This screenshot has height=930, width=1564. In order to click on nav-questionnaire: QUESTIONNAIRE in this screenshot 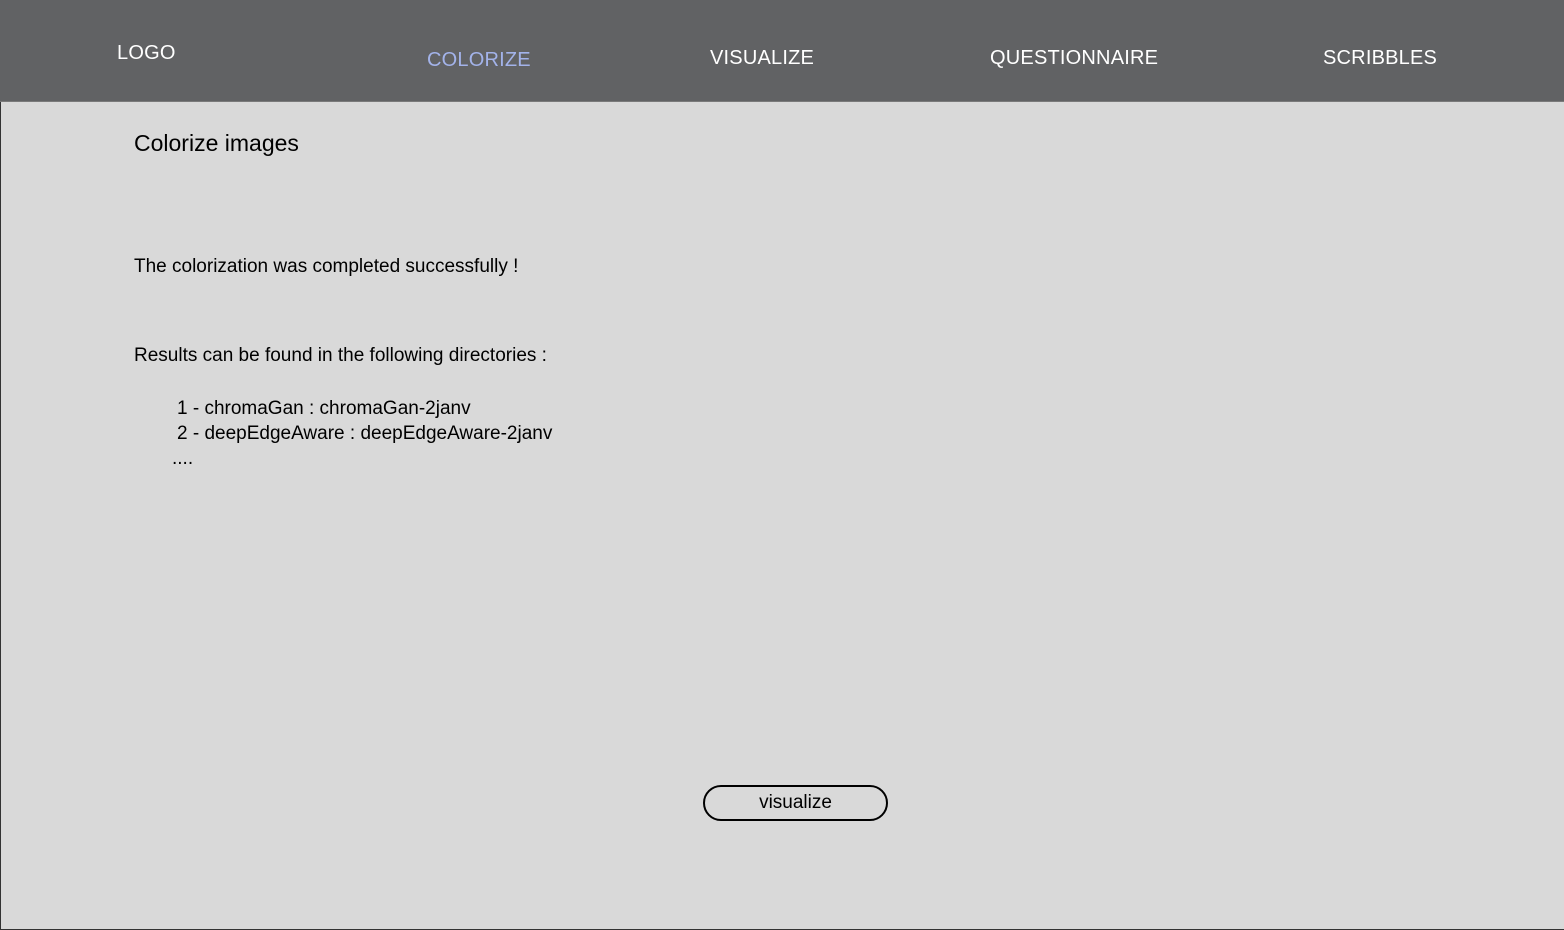, I will do `click(1074, 58)`.